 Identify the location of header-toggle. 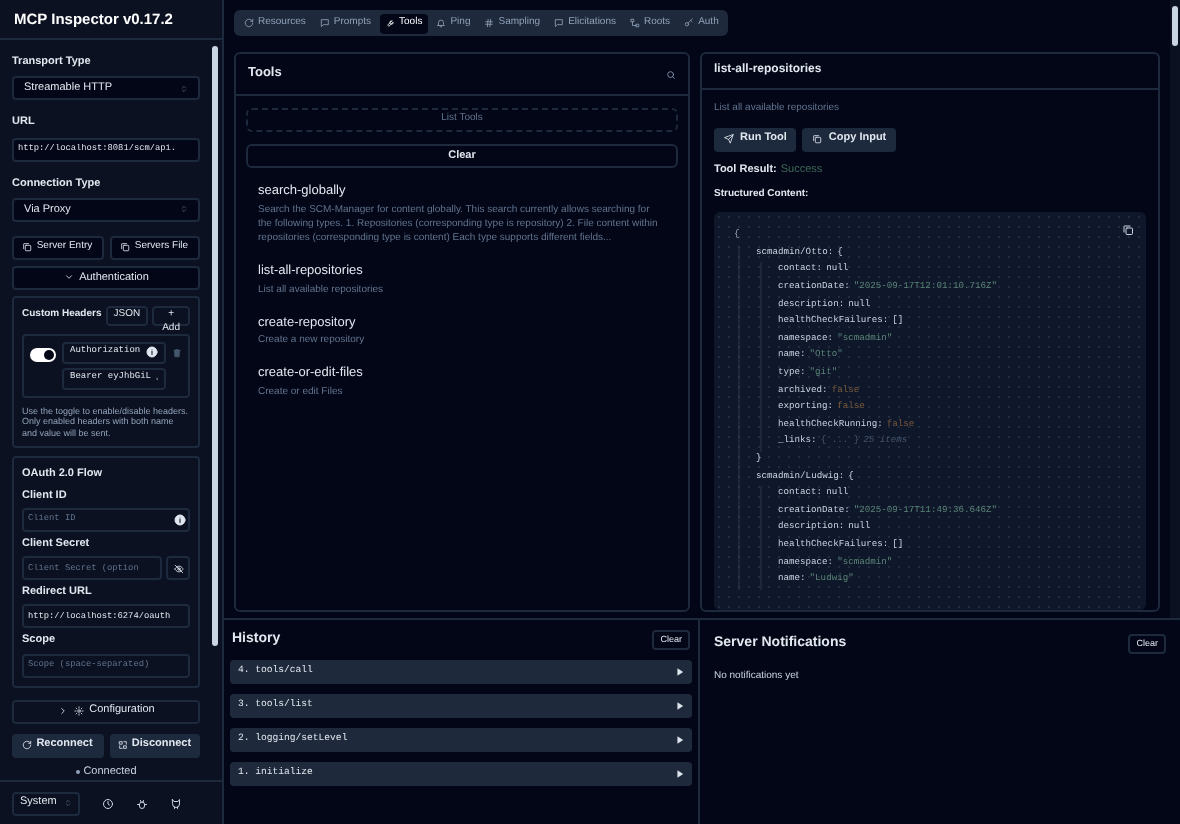
(43, 354).